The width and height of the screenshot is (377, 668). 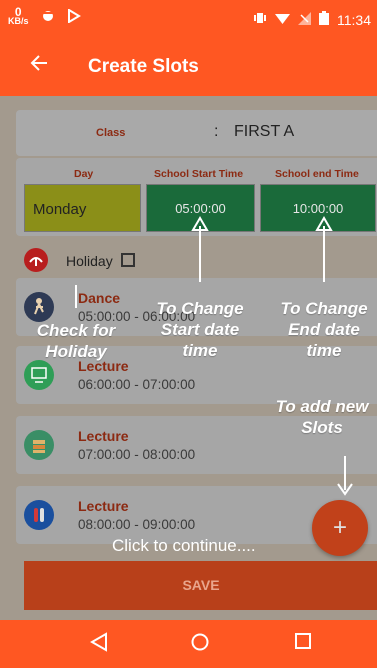 What do you see at coordinates (188, 20) in the screenshot?
I see `status-bar: 0 KB/s 11:34` at bounding box center [188, 20].